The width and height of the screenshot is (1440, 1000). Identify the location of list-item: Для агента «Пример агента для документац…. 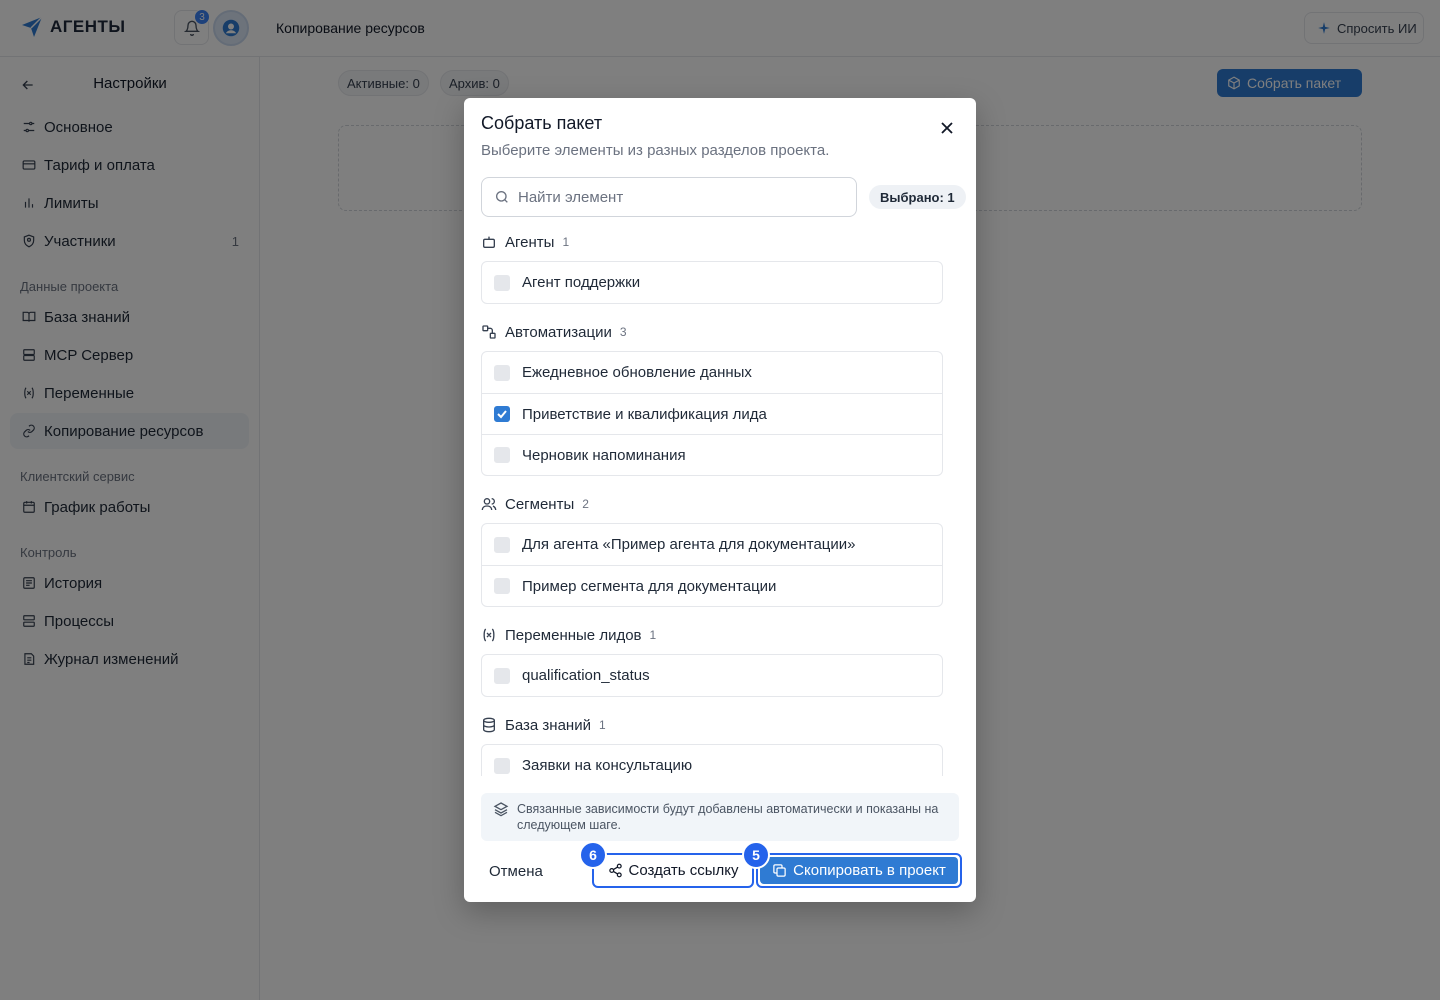
(712, 544).